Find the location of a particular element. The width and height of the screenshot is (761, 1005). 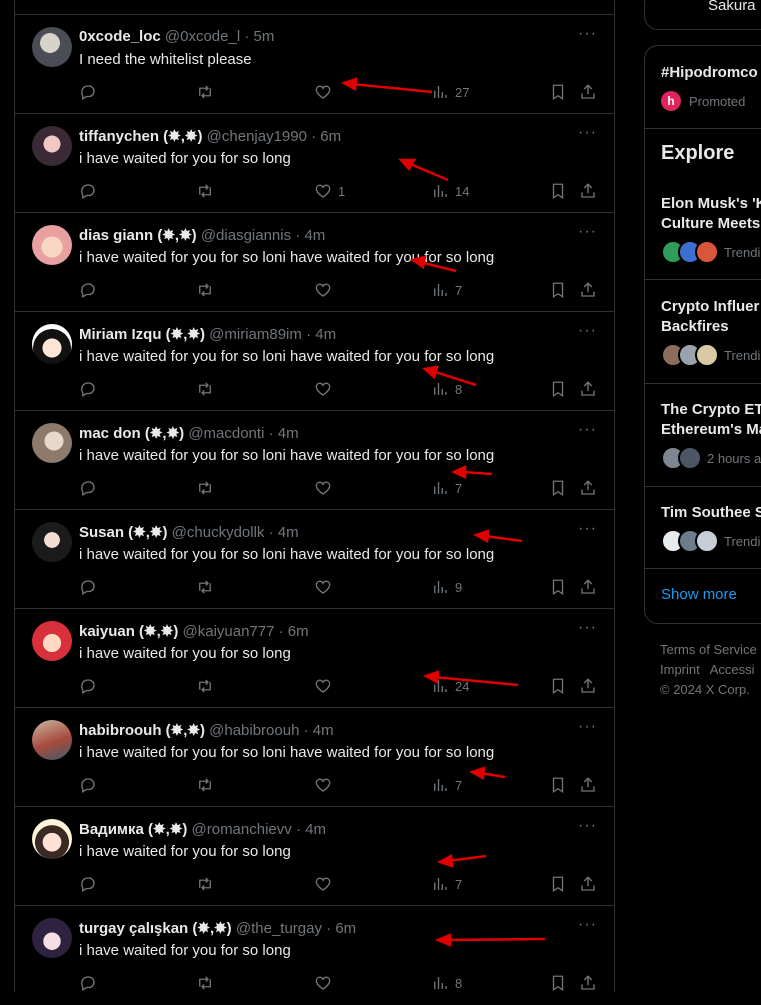

author-handle: @romanchievv is located at coordinates (242, 829).